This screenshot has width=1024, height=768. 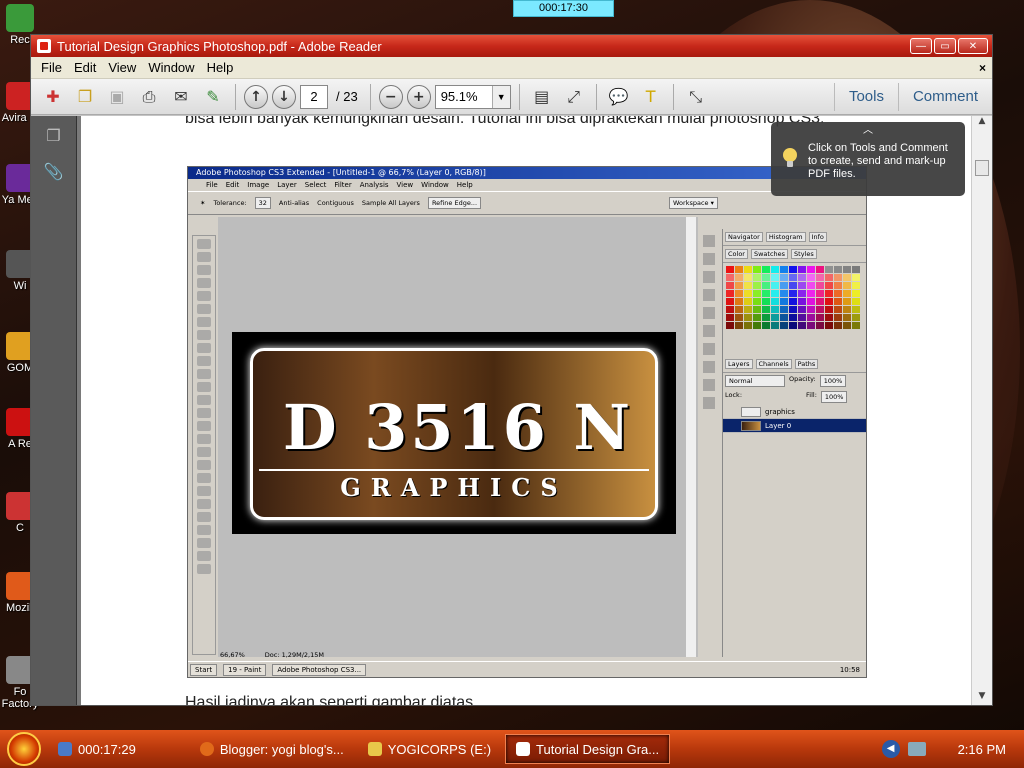 I want to click on zoom-select: 95.1% ▼, so click(x=472, y=96).